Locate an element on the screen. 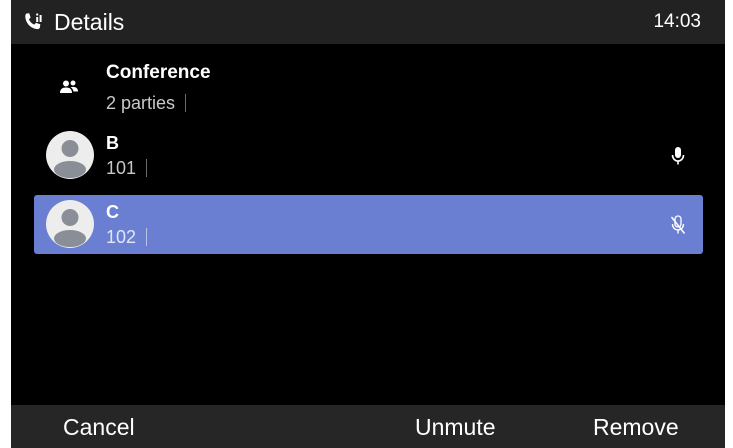 This screenshot has height=448, width=733. participant-number: 101 is located at coordinates (127, 168).